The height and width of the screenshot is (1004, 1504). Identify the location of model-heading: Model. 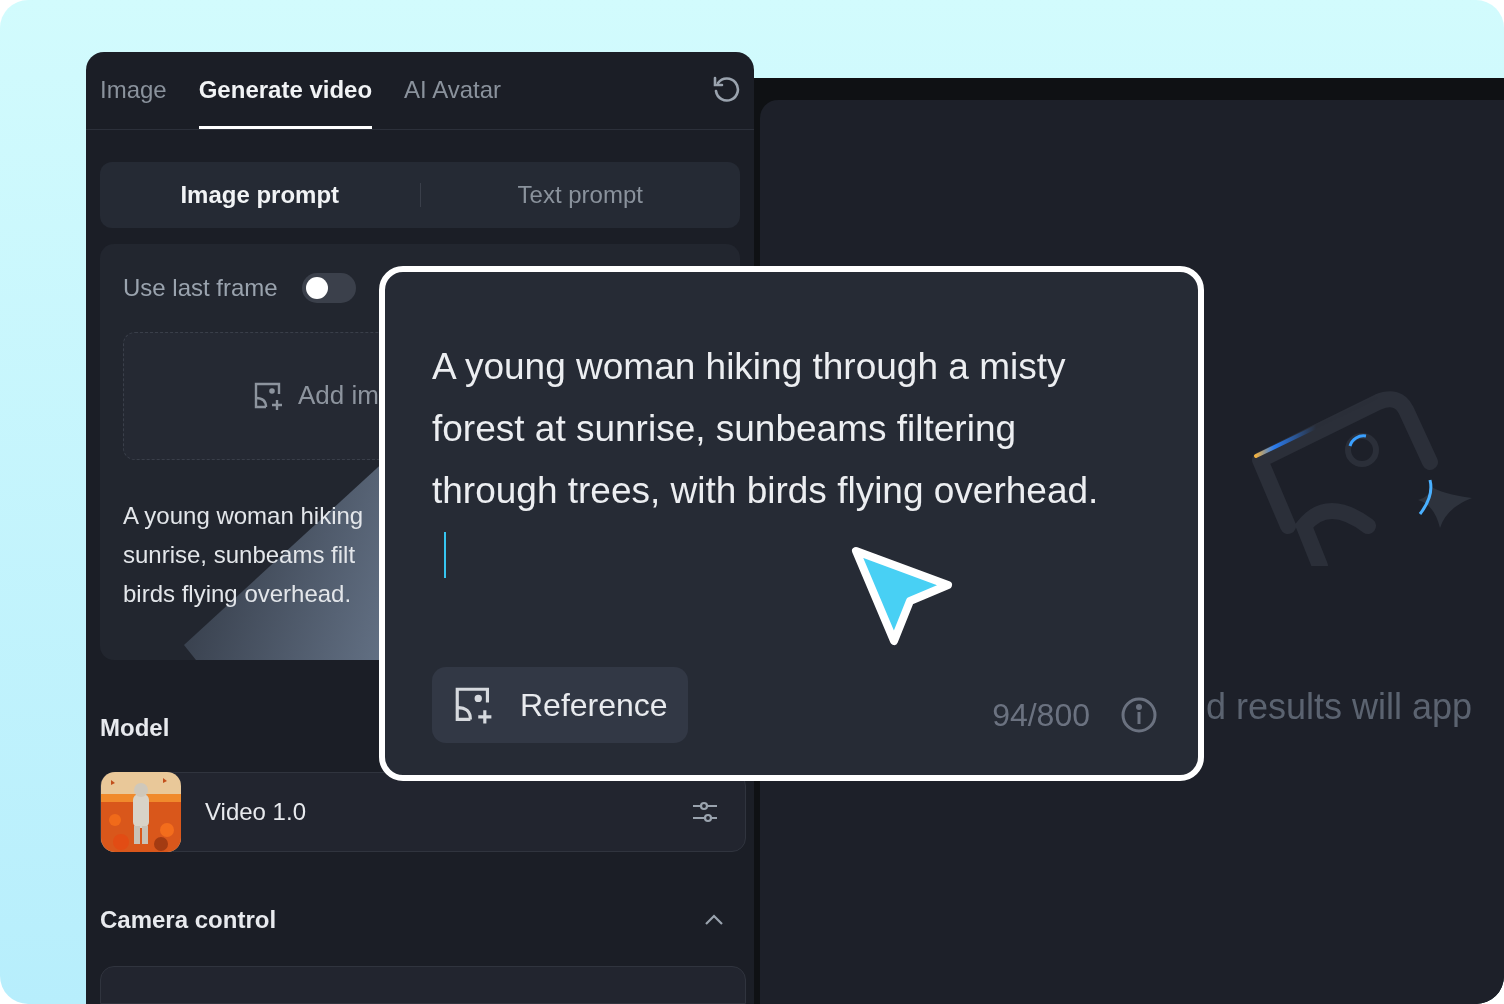
(135, 728).